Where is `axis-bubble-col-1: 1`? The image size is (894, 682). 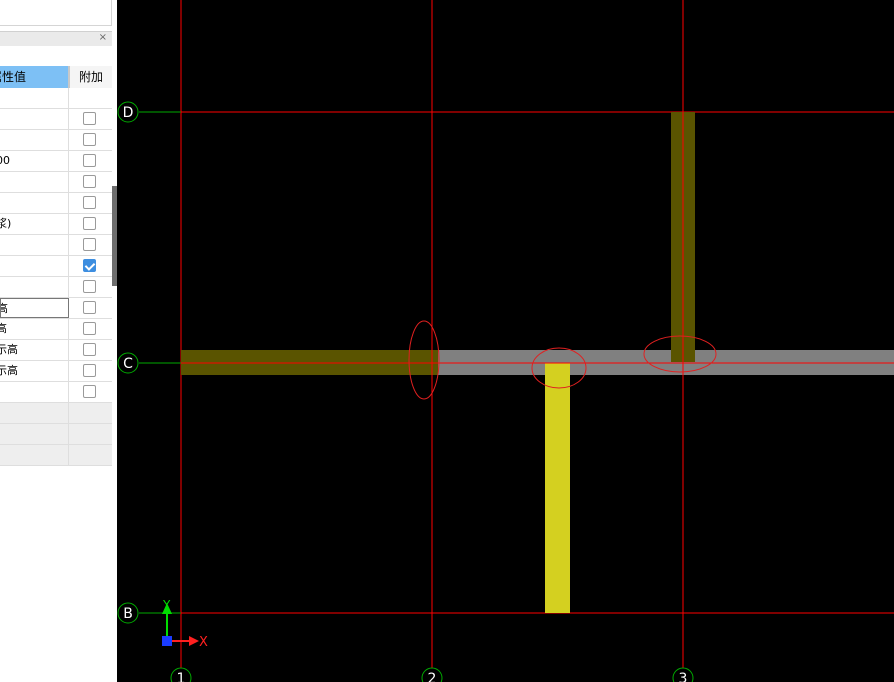 axis-bubble-col-1: 1 is located at coordinates (181, 674).